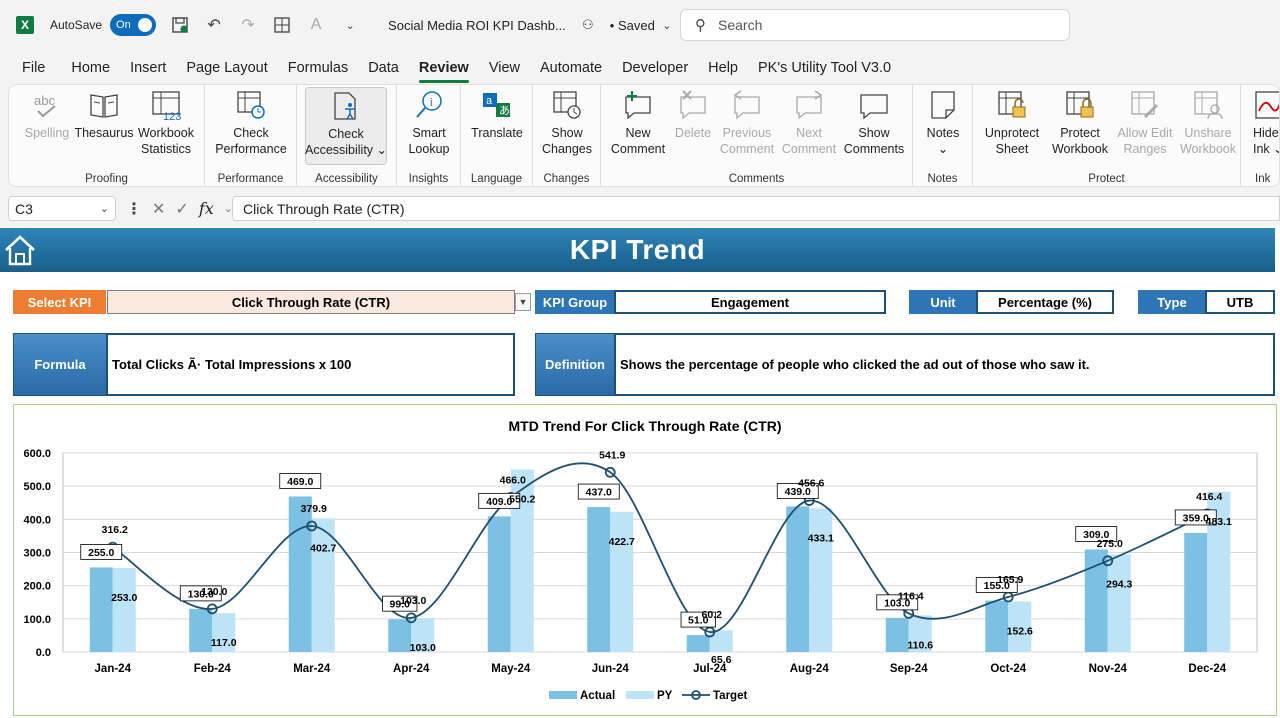 The image size is (1280, 718). Describe the element at coordinates (497, 115) in the screenshot. I see `translate-button: aあ Translate` at that location.